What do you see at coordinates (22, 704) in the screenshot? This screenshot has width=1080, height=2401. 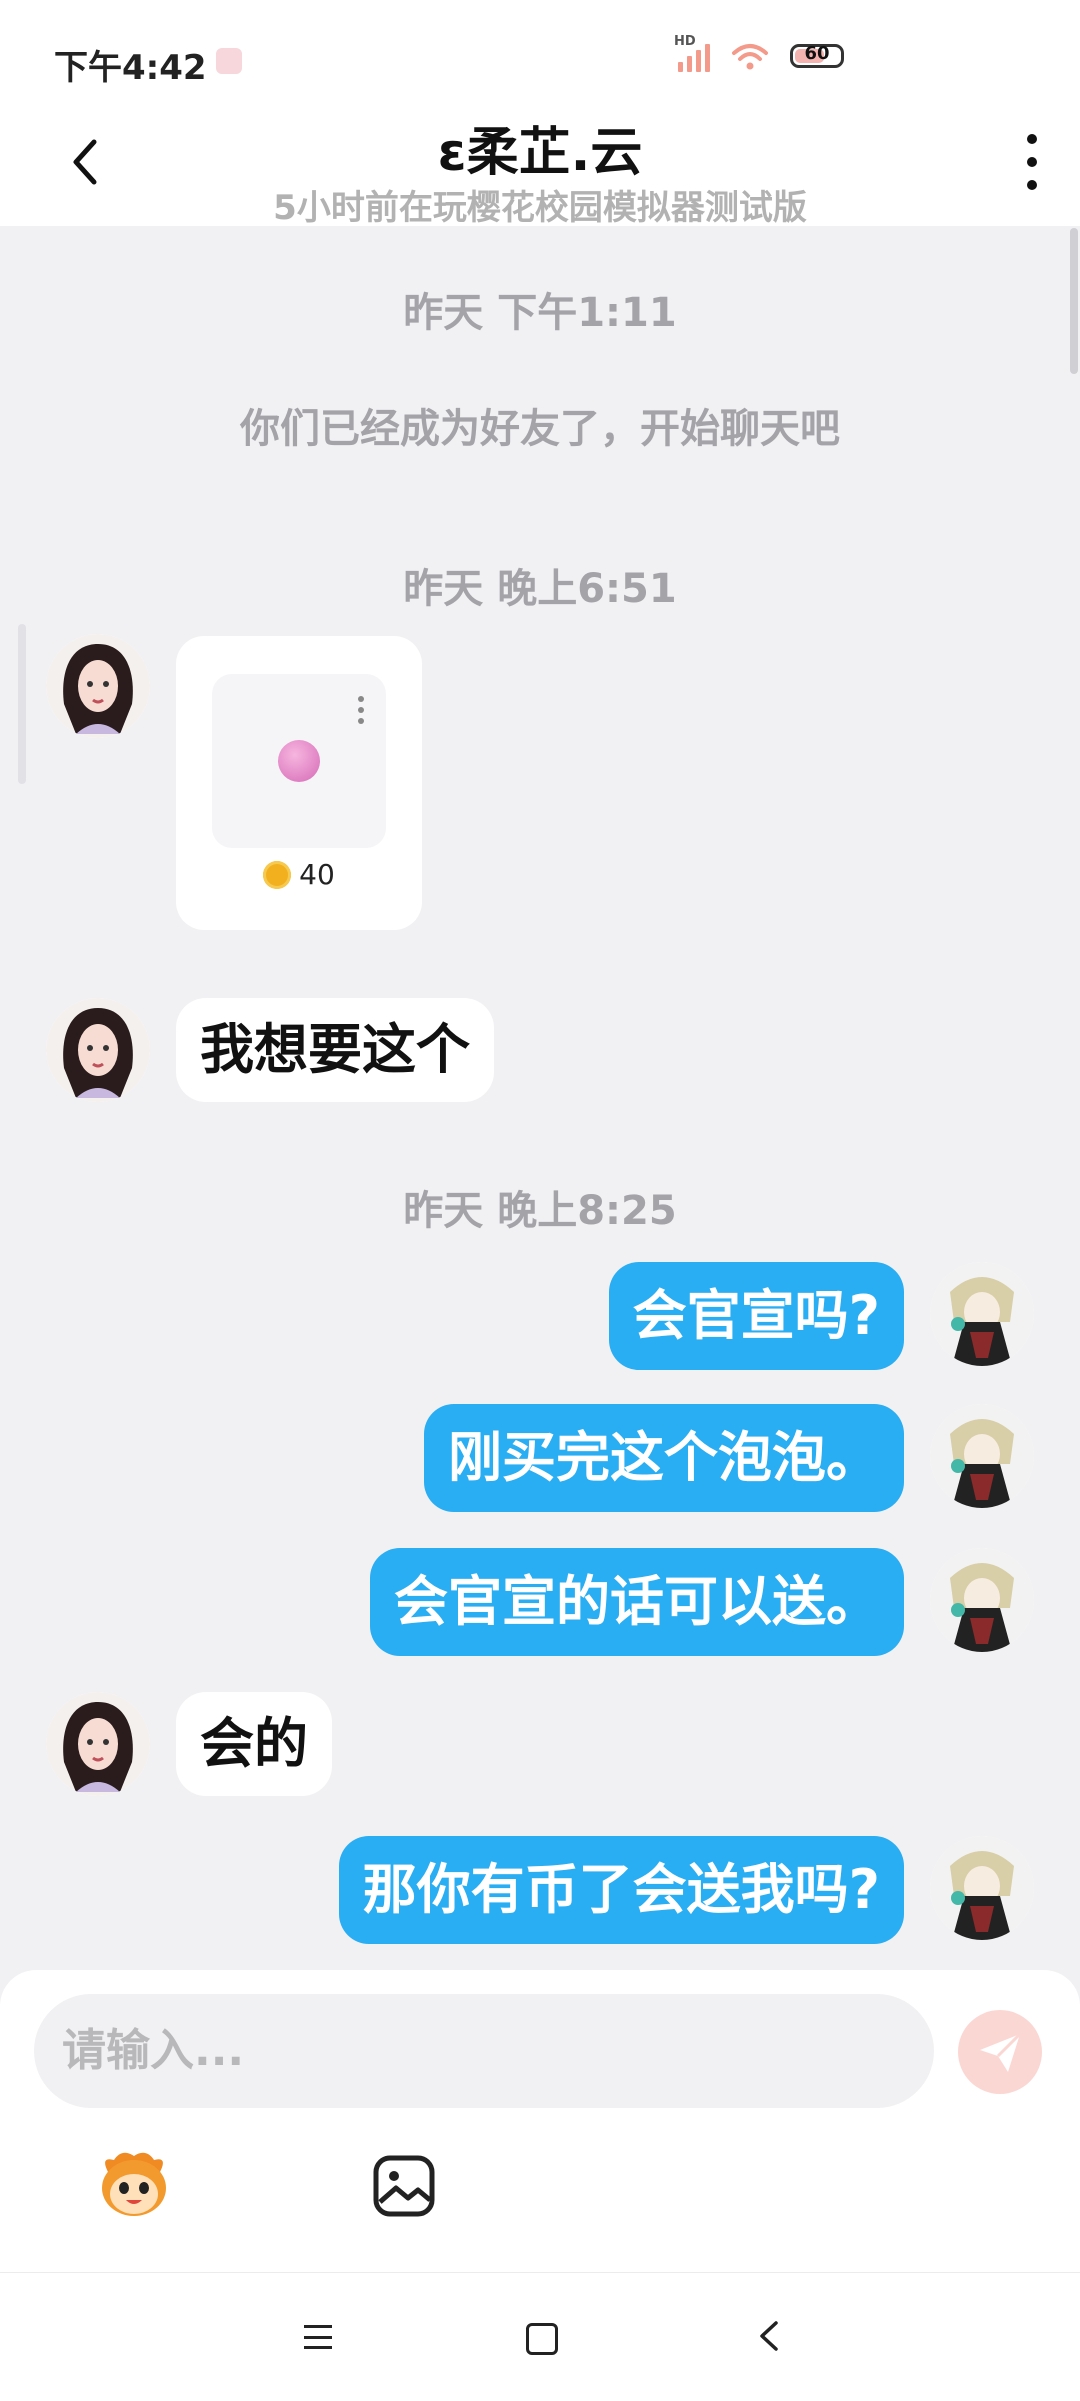 I see `edge-indicator` at bounding box center [22, 704].